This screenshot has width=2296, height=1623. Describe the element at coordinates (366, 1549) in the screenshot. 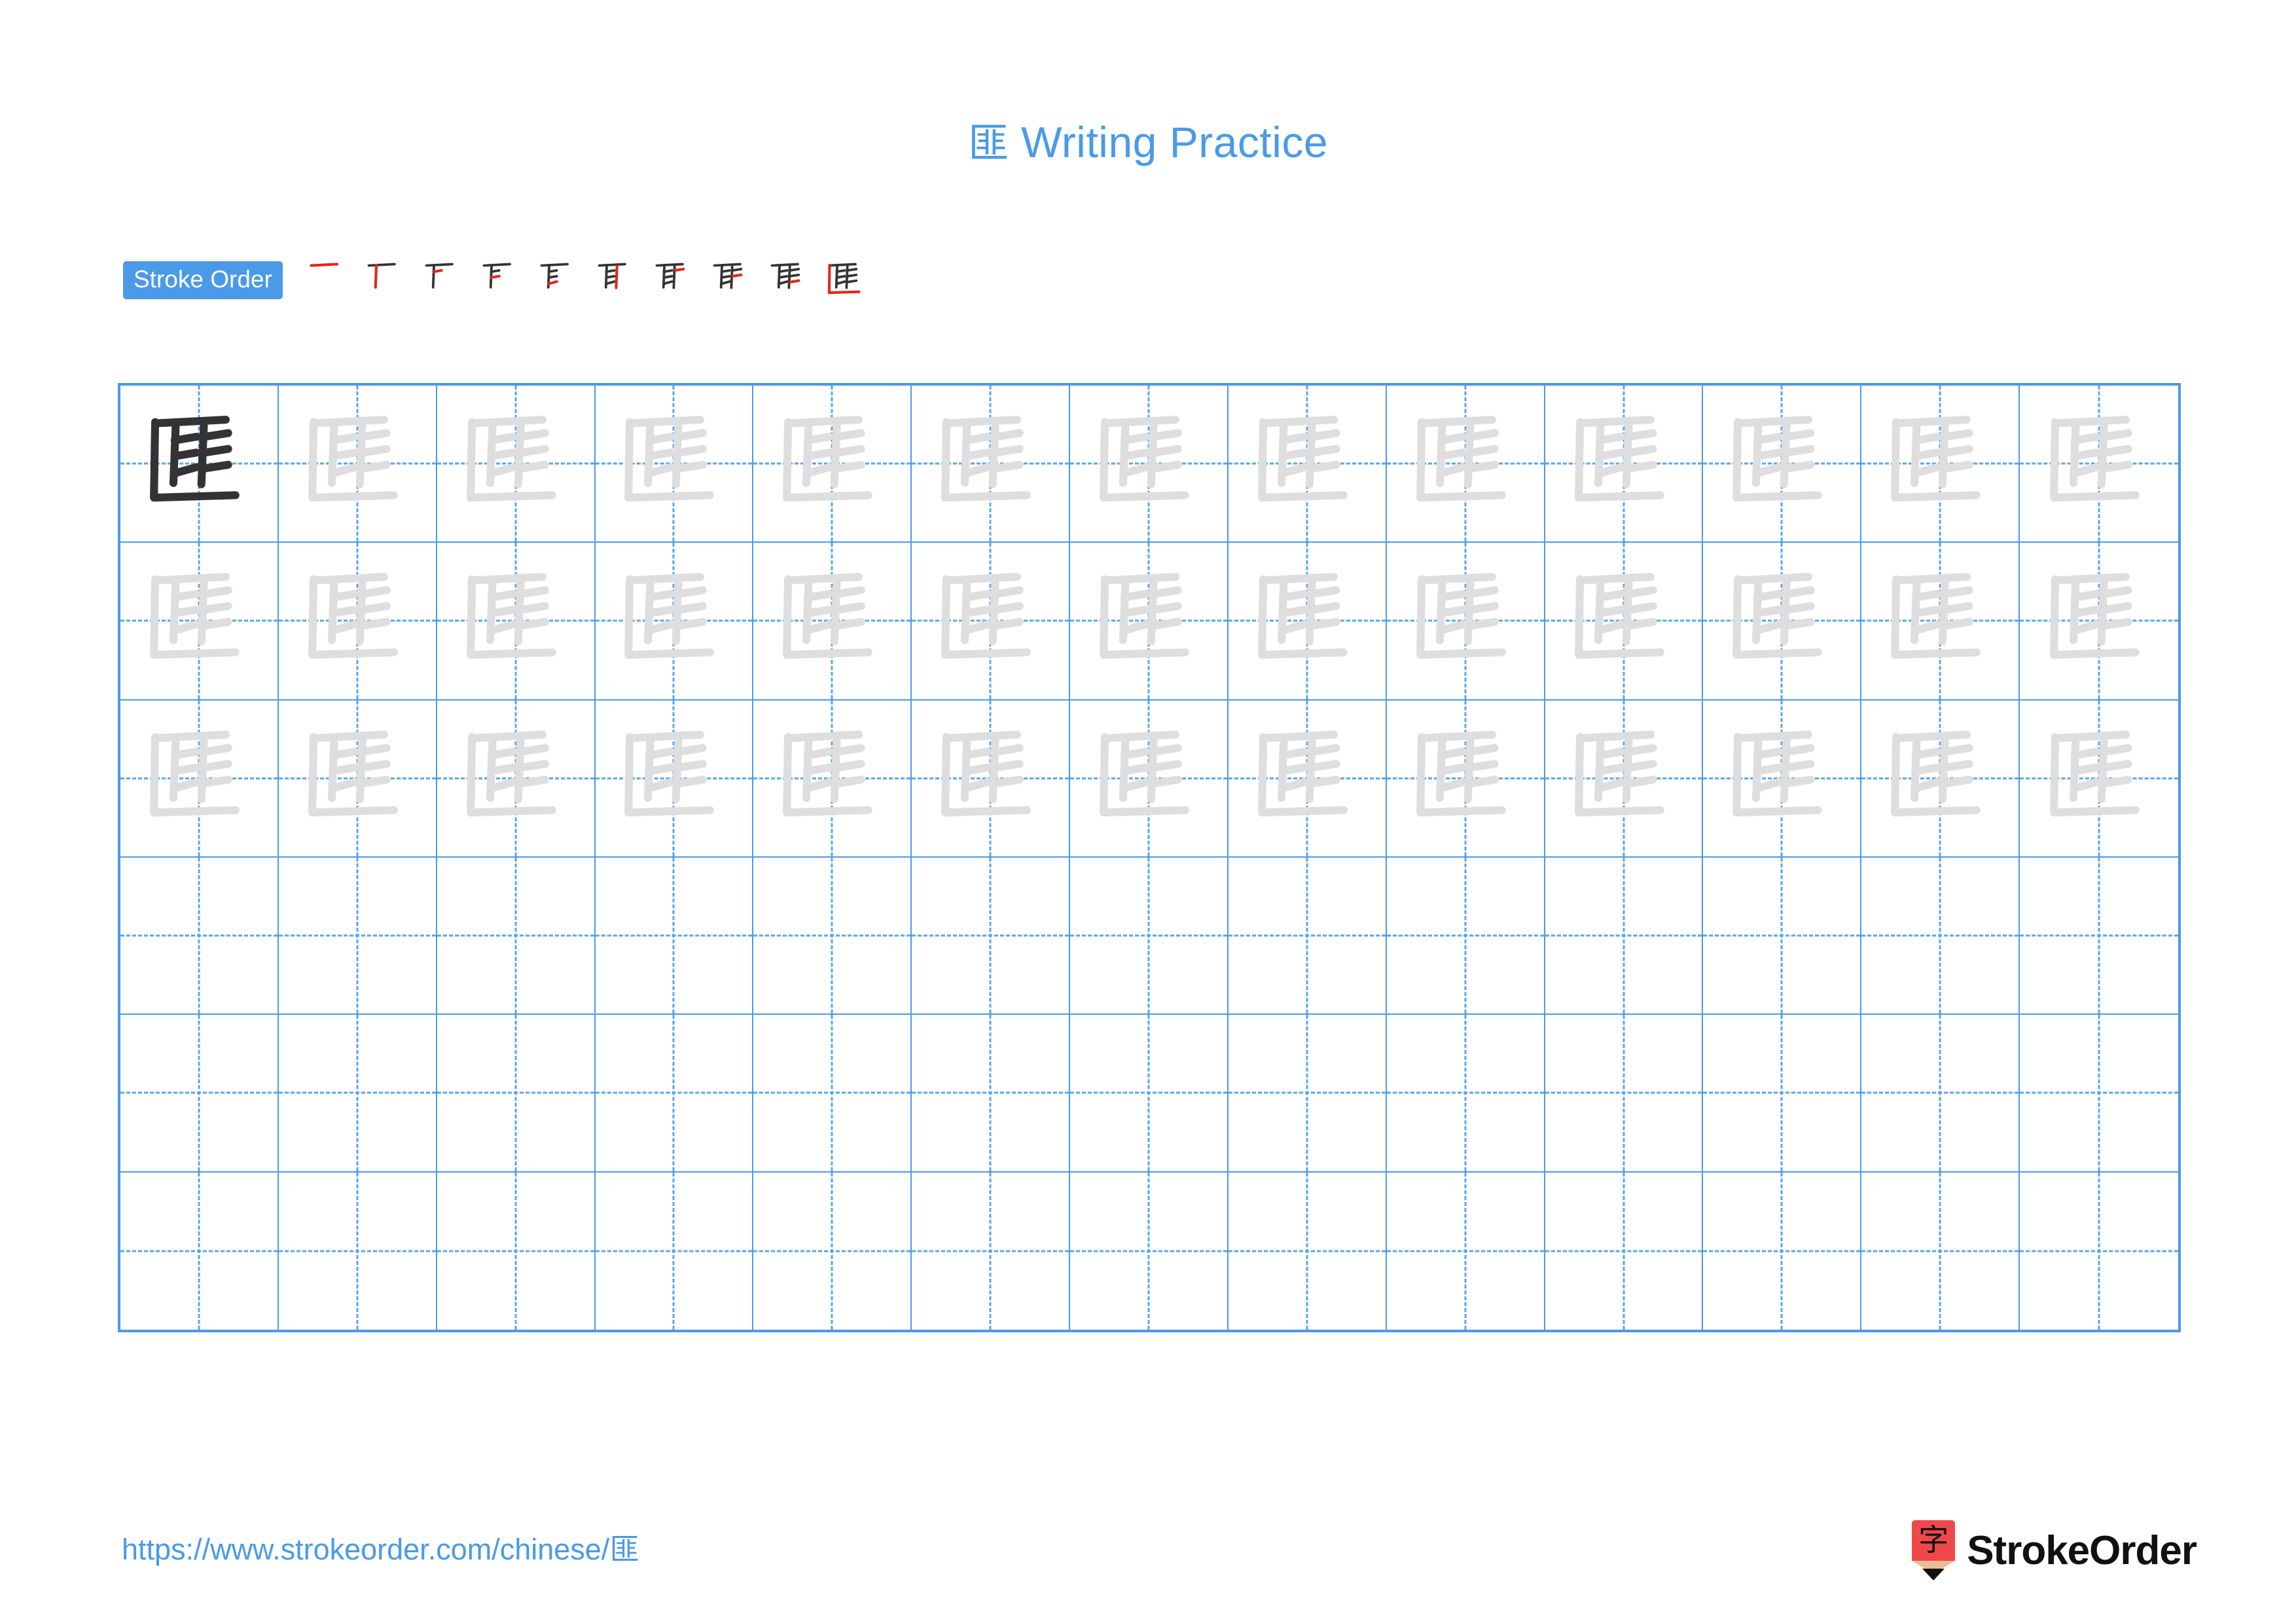

I see `footer-url-text: https://www.strokeorder.com/chinese/` at that location.